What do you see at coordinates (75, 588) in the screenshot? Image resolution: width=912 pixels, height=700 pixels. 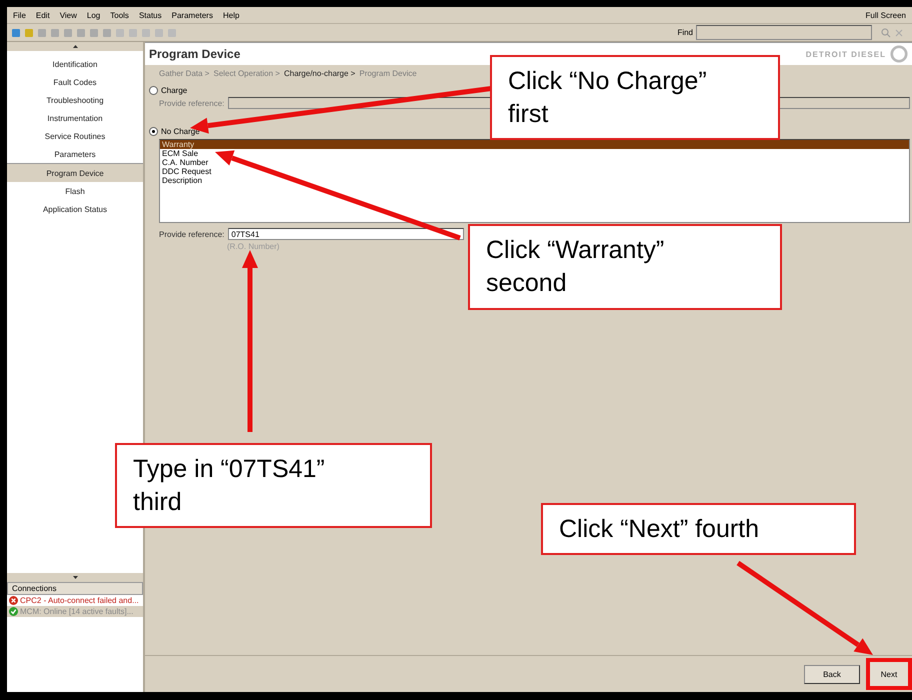 I see `connections-header: Connections` at bounding box center [75, 588].